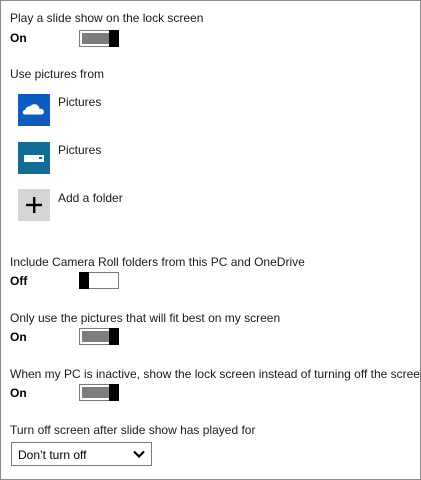 The image size is (421, 480). Describe the element at coordinates (18, 38) in the screenshot. I see `slideshow-state: On` at that location.